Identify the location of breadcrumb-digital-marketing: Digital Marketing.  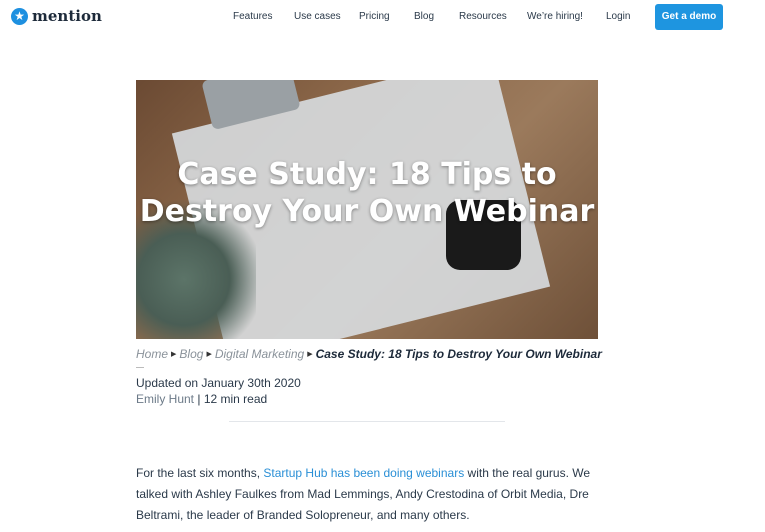
(259, 354).